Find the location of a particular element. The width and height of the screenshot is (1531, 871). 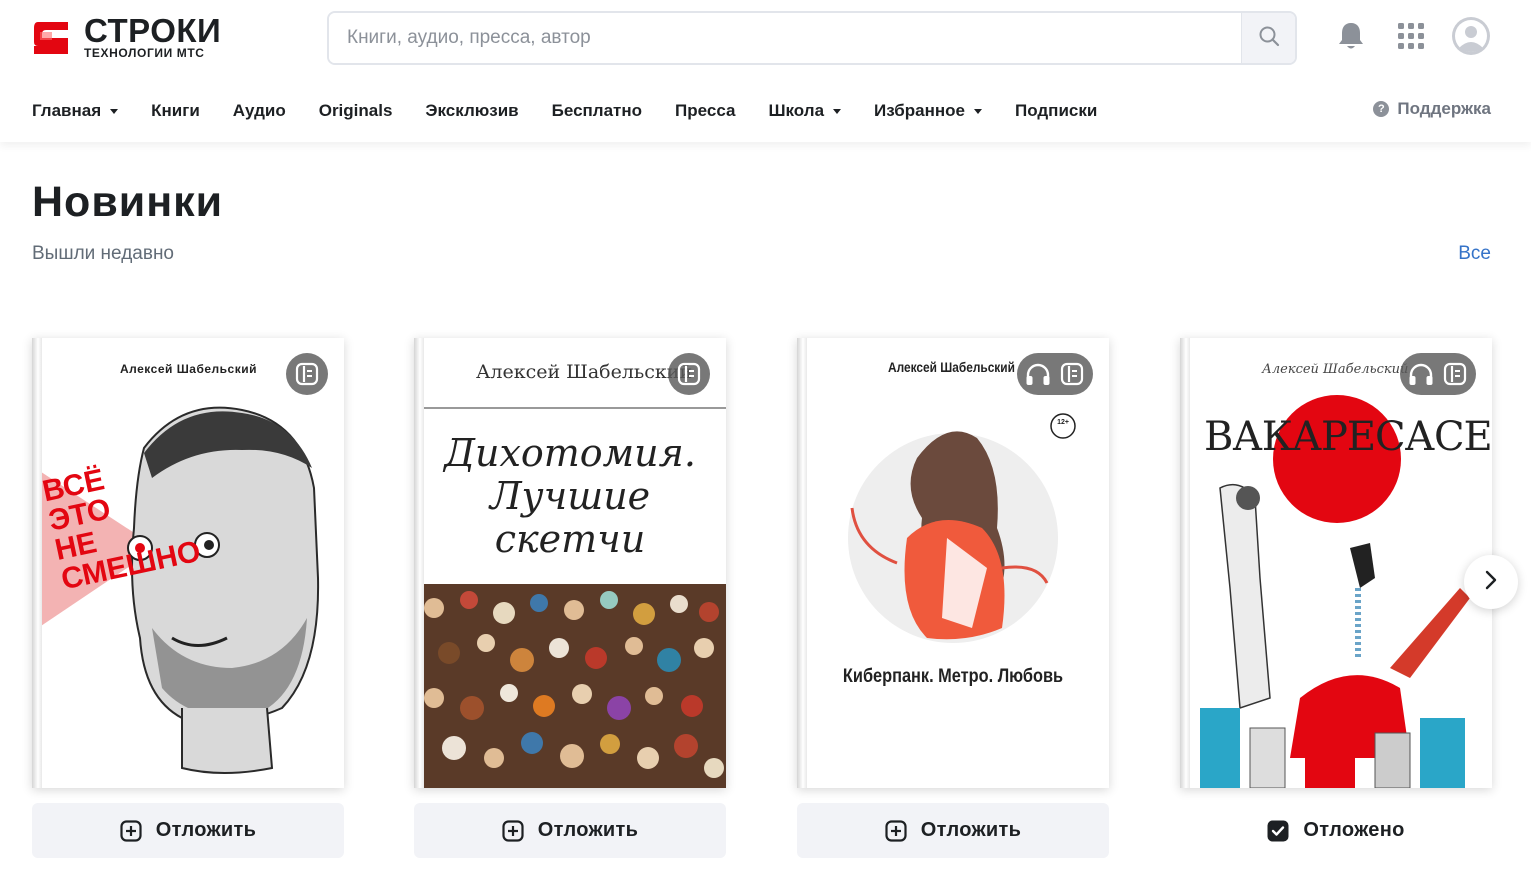

carousel-next-button is located at coordinates (1491, 582).